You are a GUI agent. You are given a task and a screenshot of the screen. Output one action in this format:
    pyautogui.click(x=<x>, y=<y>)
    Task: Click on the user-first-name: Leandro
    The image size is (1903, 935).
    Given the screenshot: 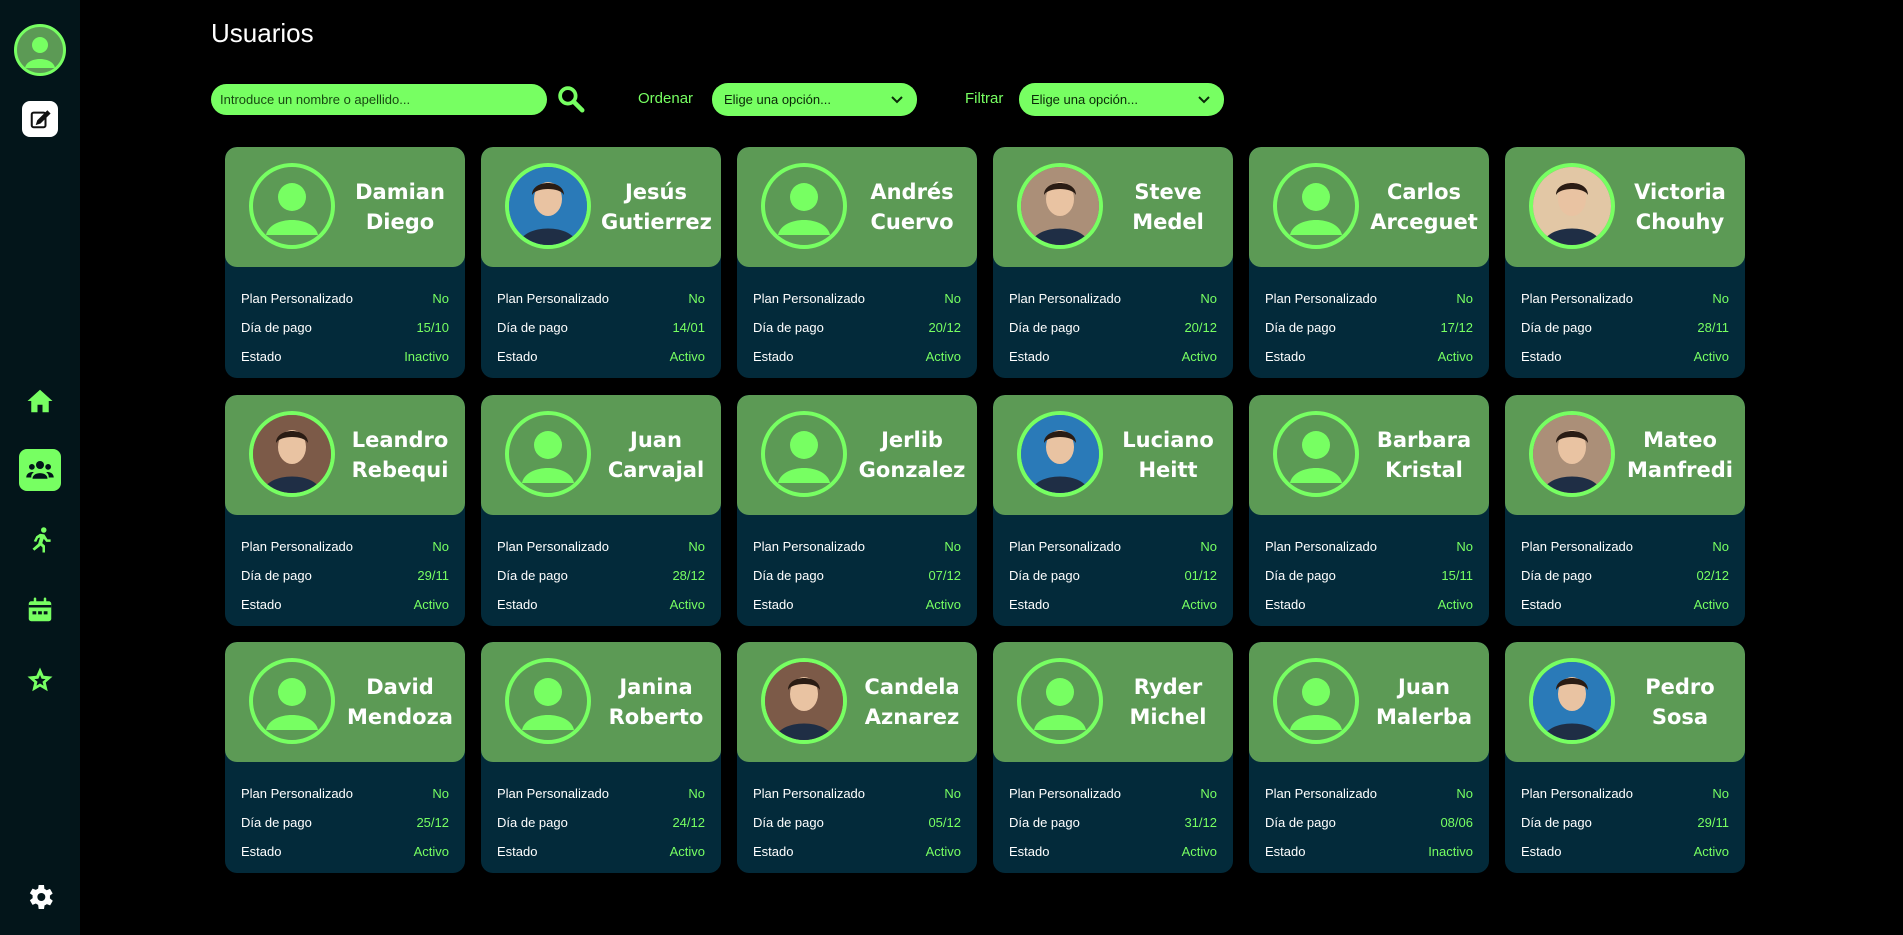 What is the action you would take?
    pyautogui.click(x=400, y=440)
    